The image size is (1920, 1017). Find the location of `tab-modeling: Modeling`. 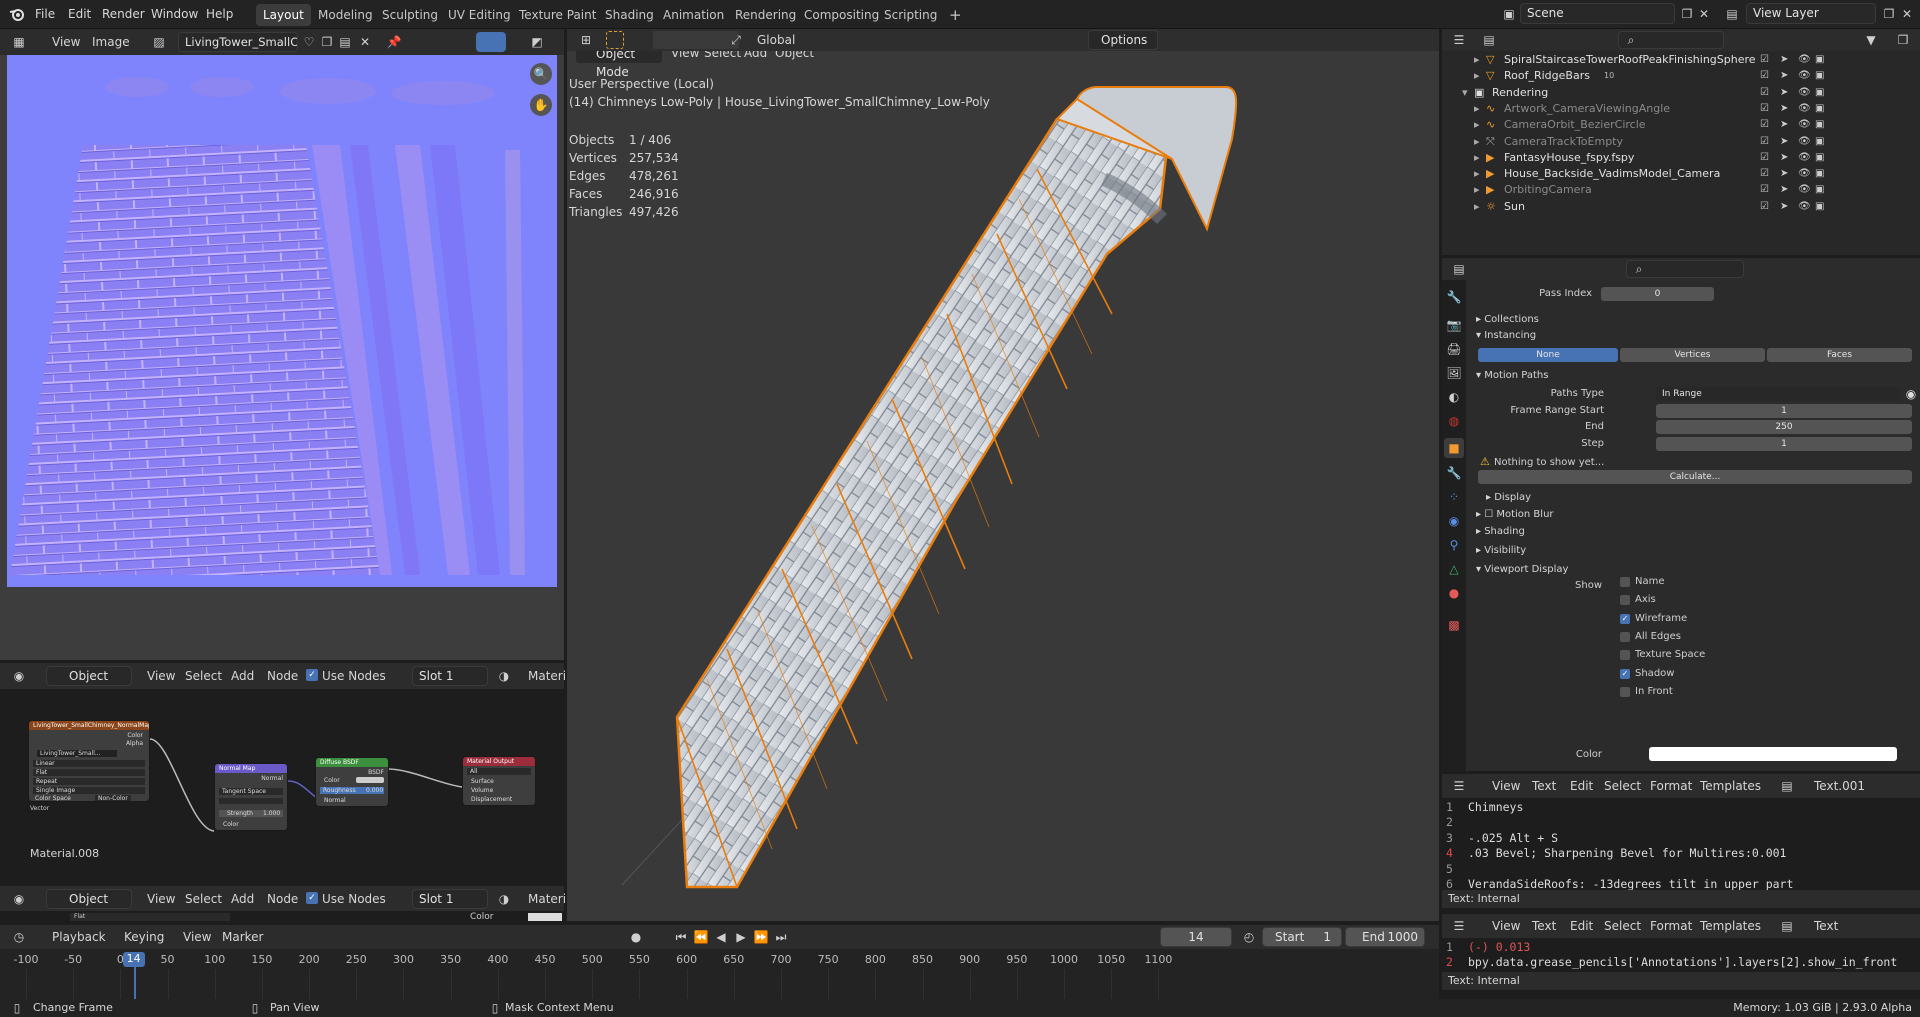

tab-modeling: Modeling is located at coordinates (345, 15).